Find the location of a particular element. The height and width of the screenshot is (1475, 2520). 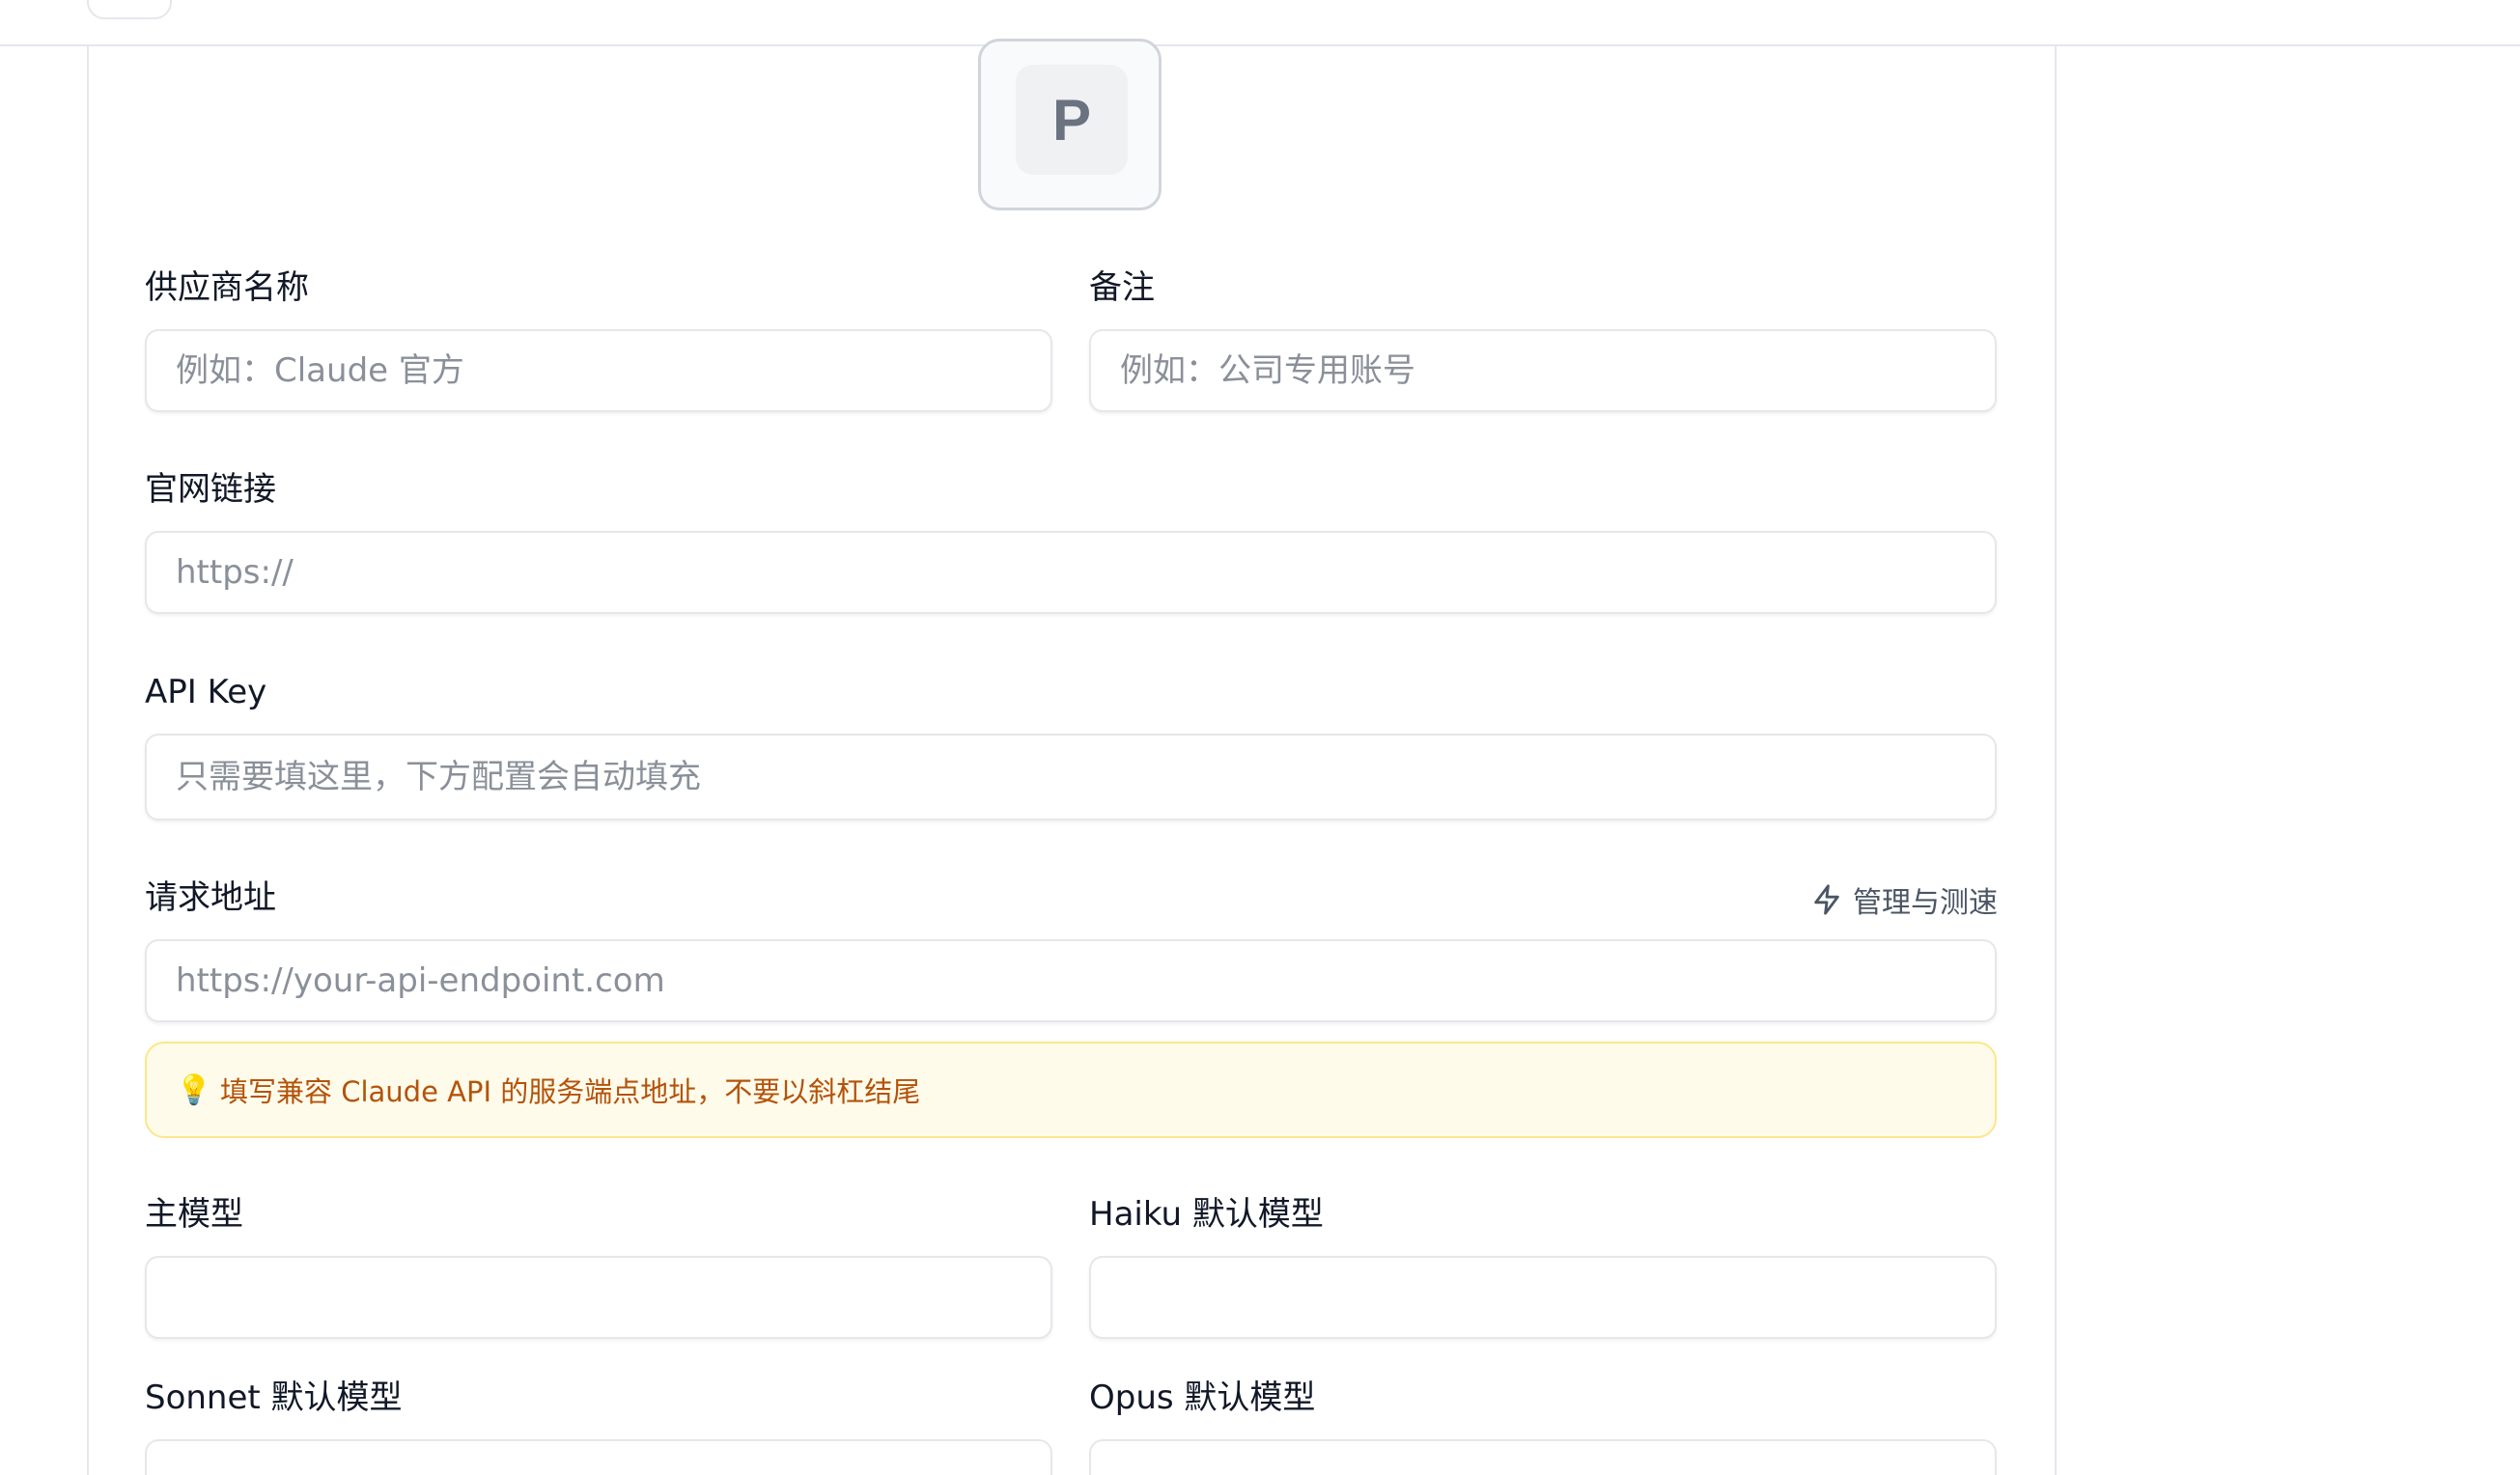

top-bar is located at coordinates (1260, 23).